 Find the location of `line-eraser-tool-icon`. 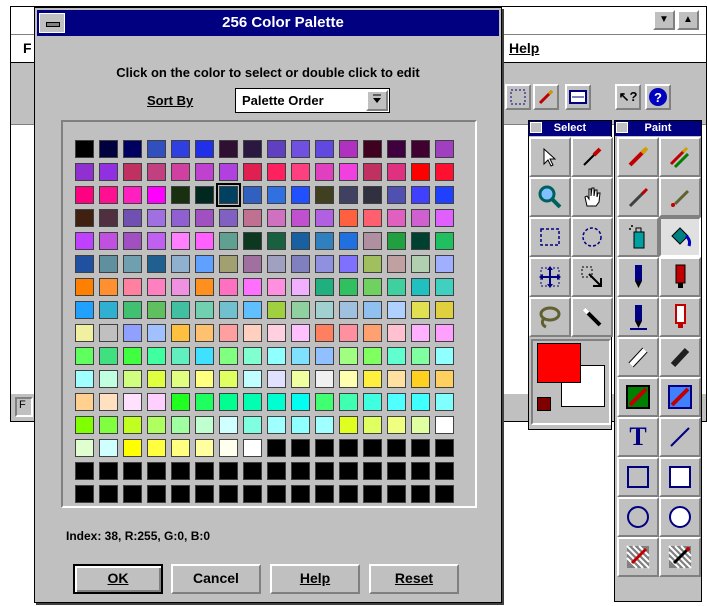

line-eraser-tool-icon is located at coordinates (680, 357).